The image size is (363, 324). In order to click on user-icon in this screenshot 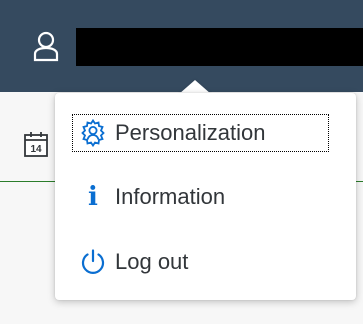, I will do `click(46, 46)`.